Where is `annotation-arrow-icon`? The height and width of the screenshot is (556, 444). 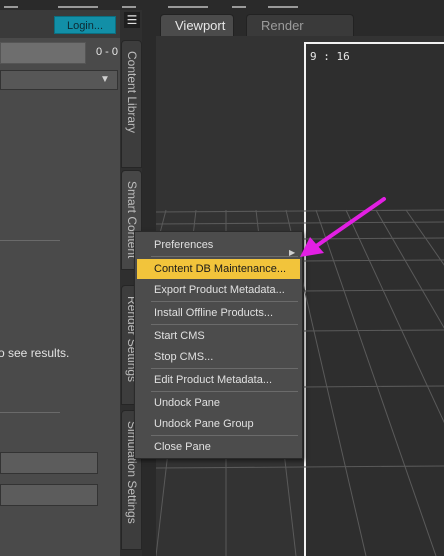 annotation-arrow-icon is located at coordinates (343, 227).